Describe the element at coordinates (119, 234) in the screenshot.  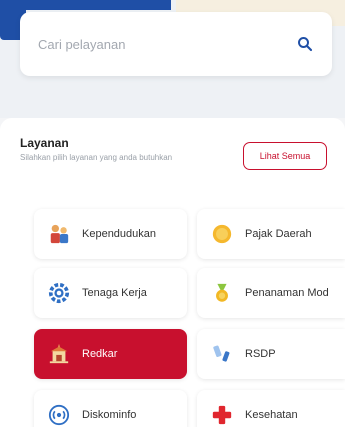
I see `service-label: Kependudukan` at that location.